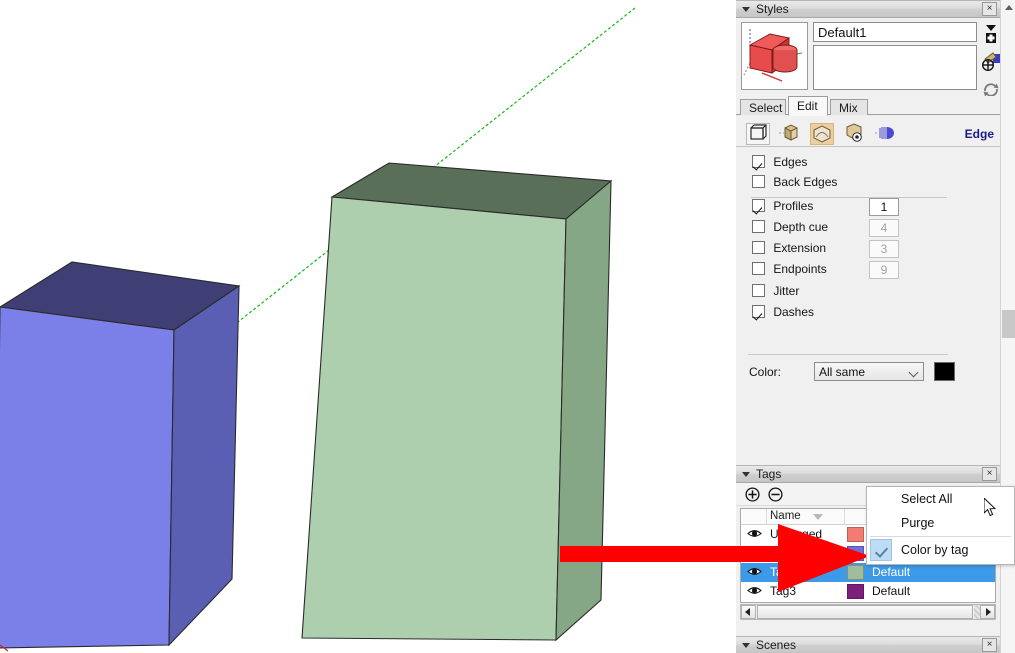 The height and width of the screenshot is (653, 1015). I want to click on modeling-settings-icon, so click(886, 134).